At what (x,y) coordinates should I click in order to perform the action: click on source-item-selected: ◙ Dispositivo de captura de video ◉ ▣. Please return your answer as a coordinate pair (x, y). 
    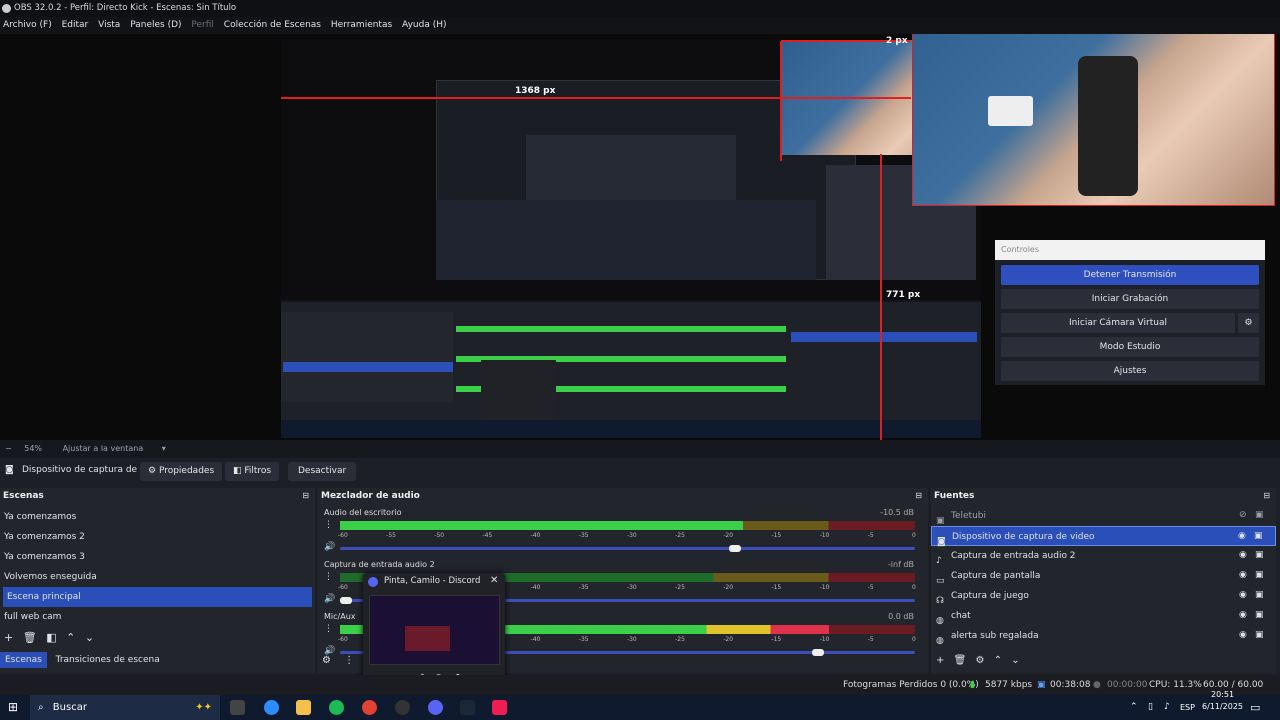
    Looking at the image, I should click on (1103, 536).